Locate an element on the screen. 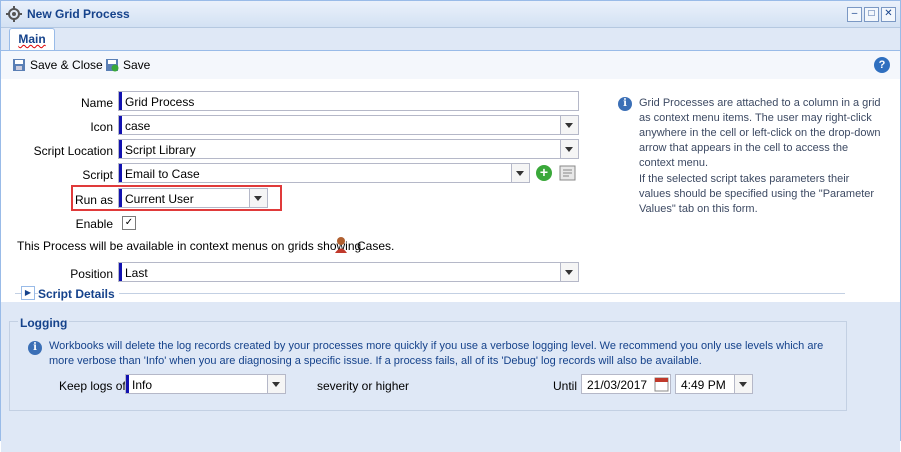 This screenshot has height=452, width=901. run-as-select: Current User is located at coordinates (193, 198).